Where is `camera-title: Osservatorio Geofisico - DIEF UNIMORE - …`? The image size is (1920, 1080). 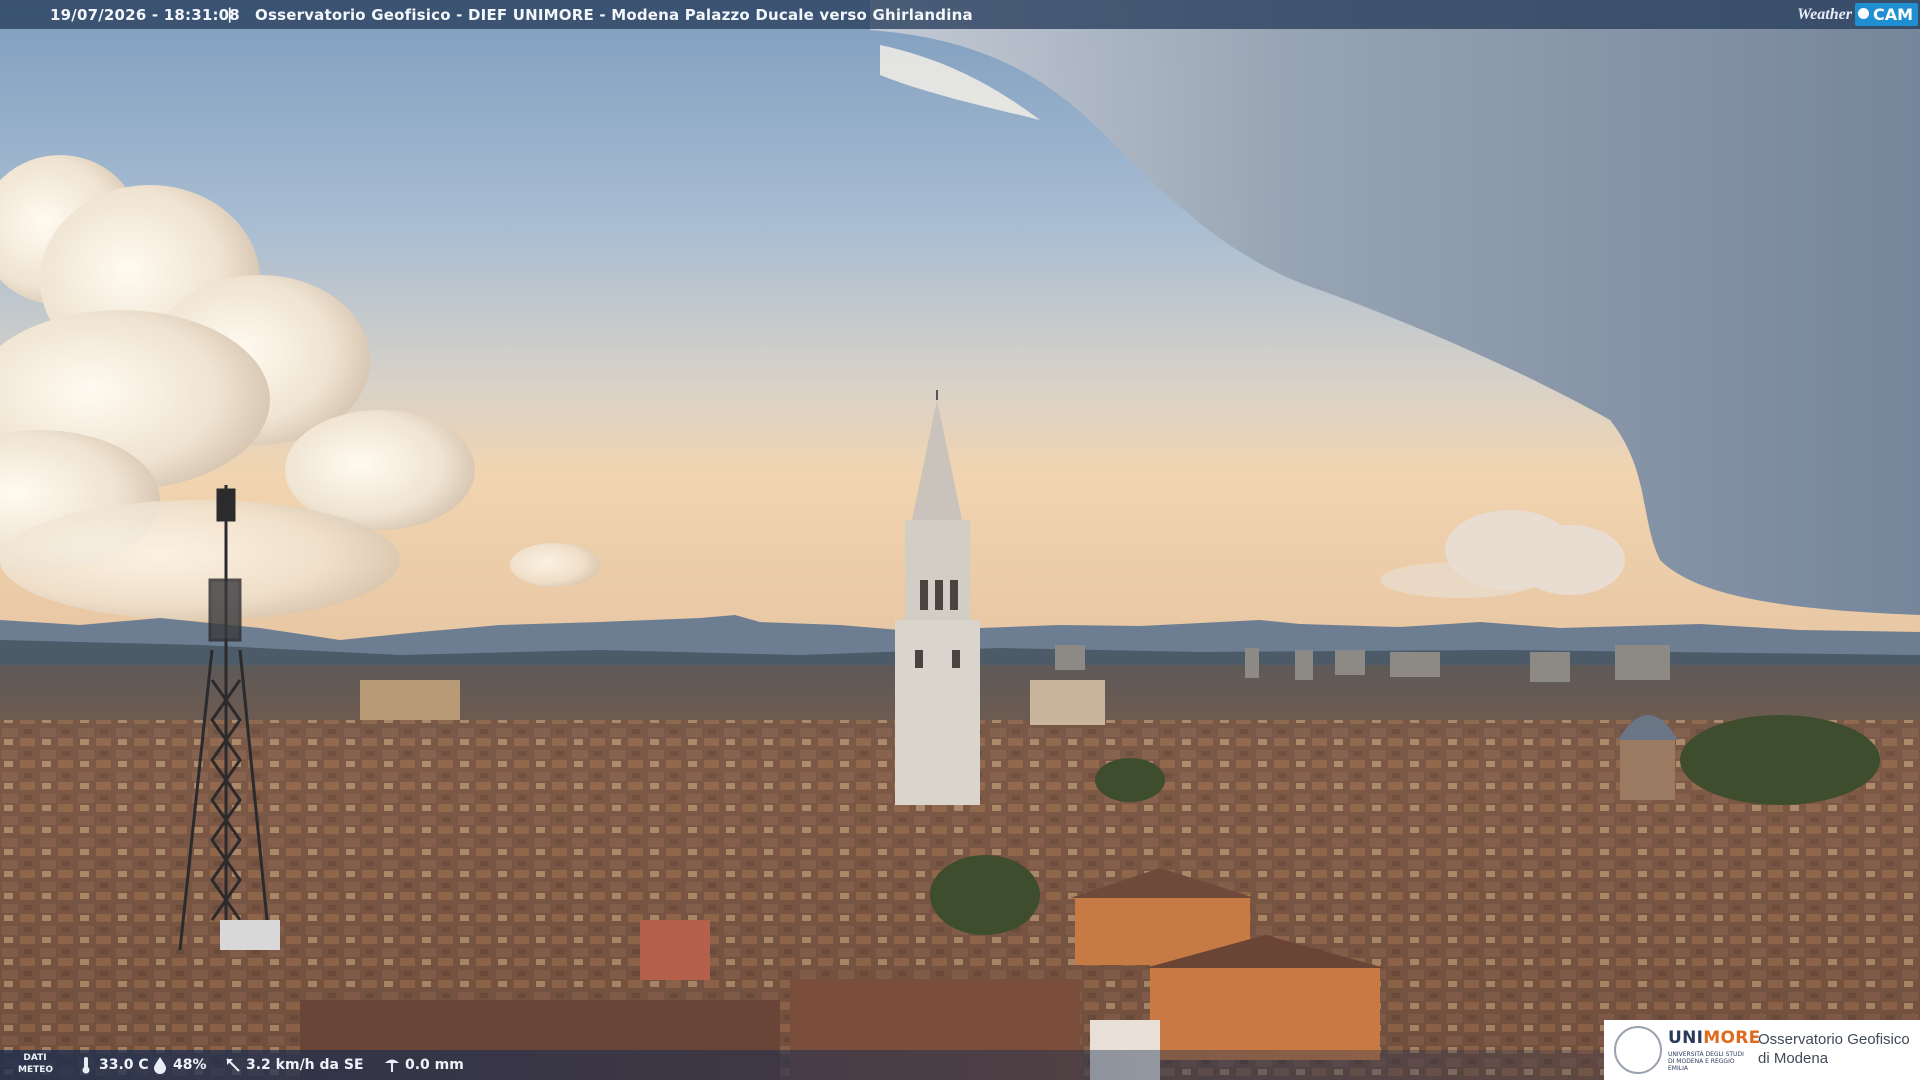
camera-title: Osservatorio Geofisico - DIEF UNIMORE - … is located at coordinates (614, 15).